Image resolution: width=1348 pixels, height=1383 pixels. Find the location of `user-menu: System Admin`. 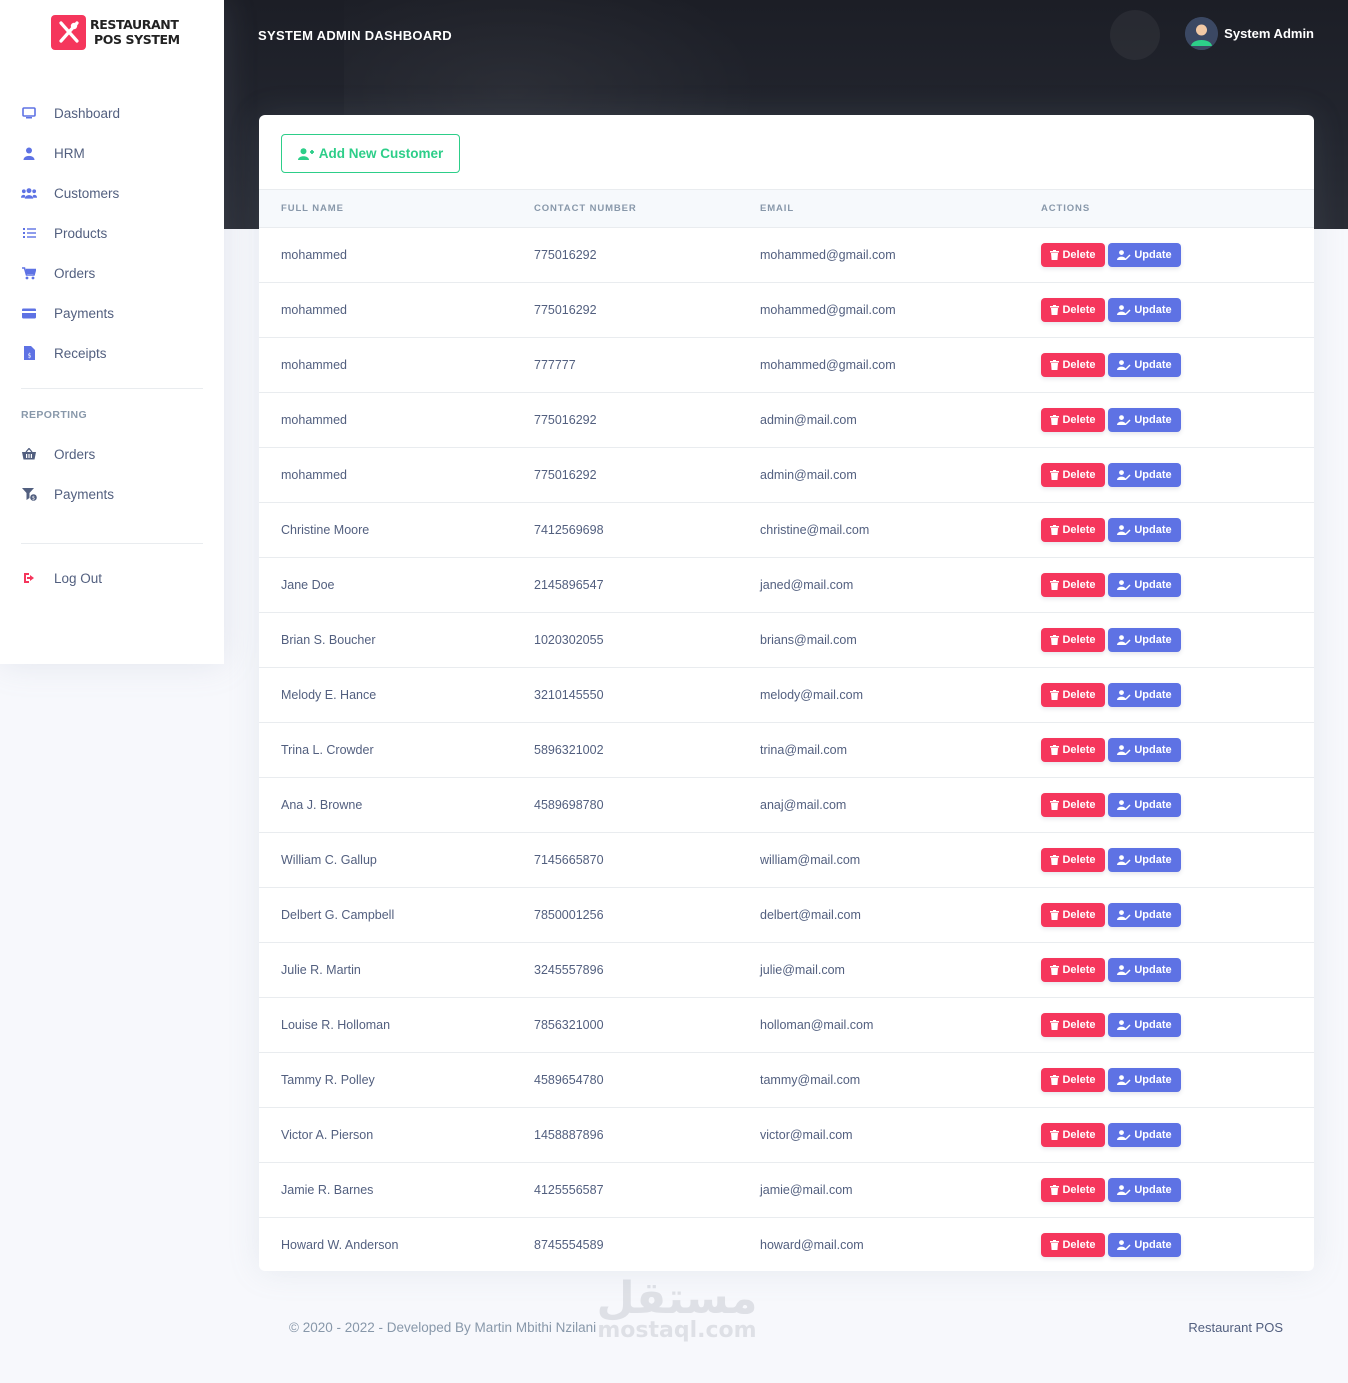

user-menu: System Admin is located at coordinates (1249, 33).